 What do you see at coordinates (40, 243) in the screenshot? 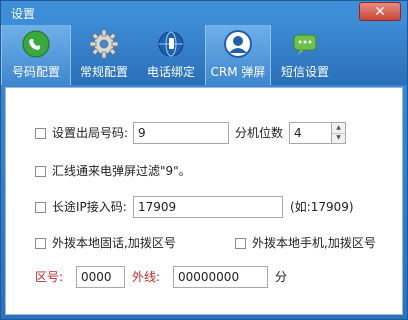
I see `local-landline-checkbox` at bounding box center [40, 243].